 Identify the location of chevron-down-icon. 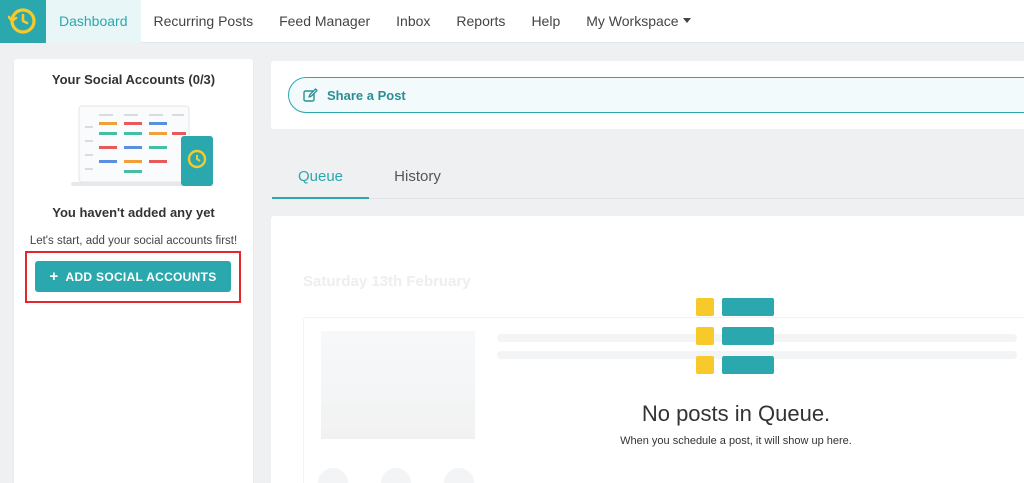
(686, 20).